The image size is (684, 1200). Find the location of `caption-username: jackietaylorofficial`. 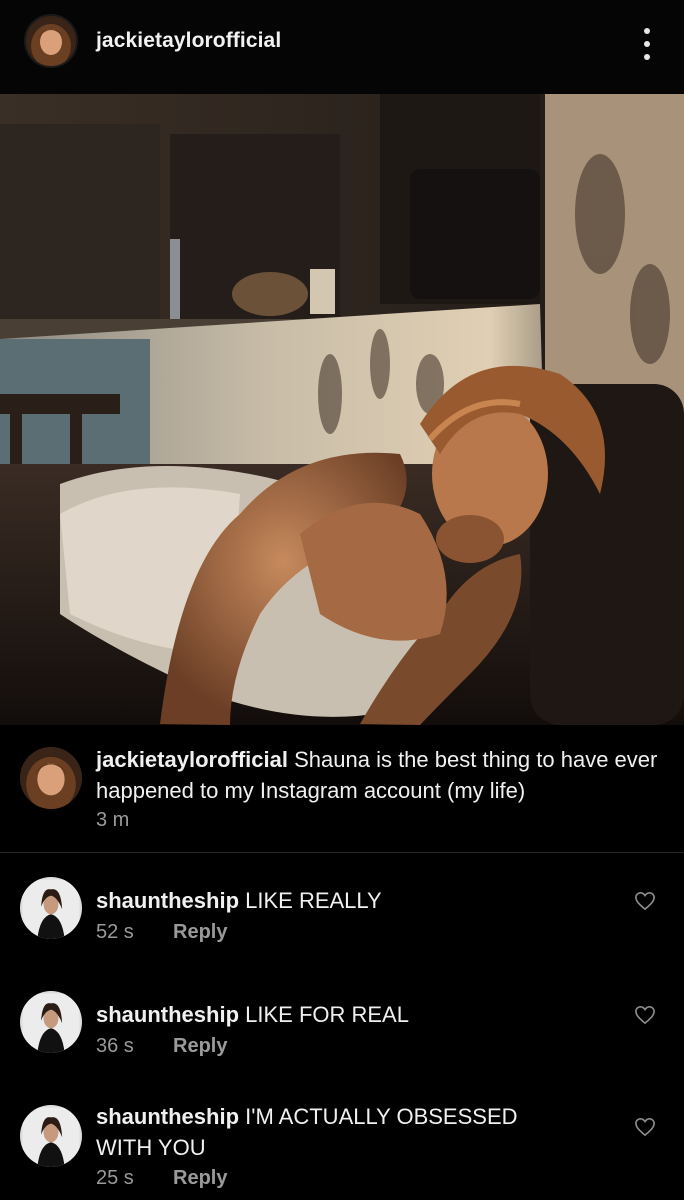

caption-username: jackietaylorofficial is located at coordinates (192, 759).